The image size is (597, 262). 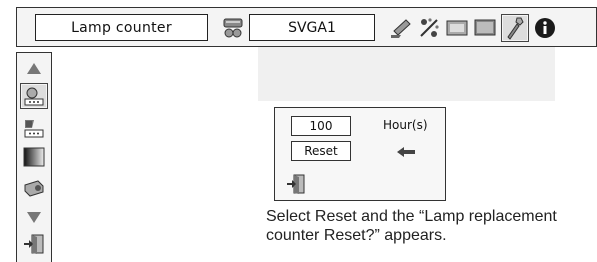 I want to click on image-select-icon, so click(x=429, y=28).